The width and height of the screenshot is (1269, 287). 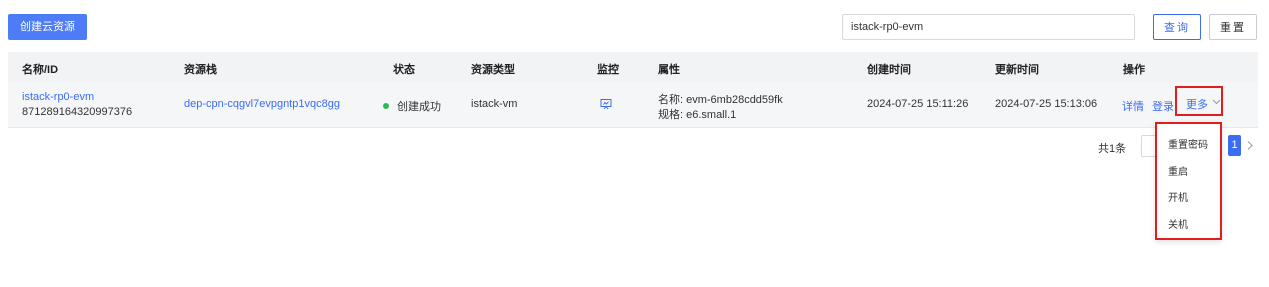 I want to click on column-header-updated-time: 更新时间, so click(x=1017, y=70).